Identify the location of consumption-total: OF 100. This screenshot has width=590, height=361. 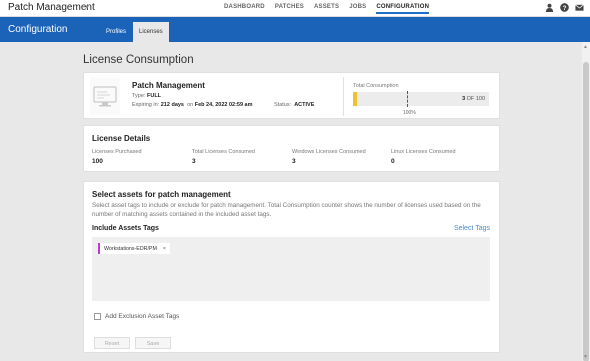
(475, 99).